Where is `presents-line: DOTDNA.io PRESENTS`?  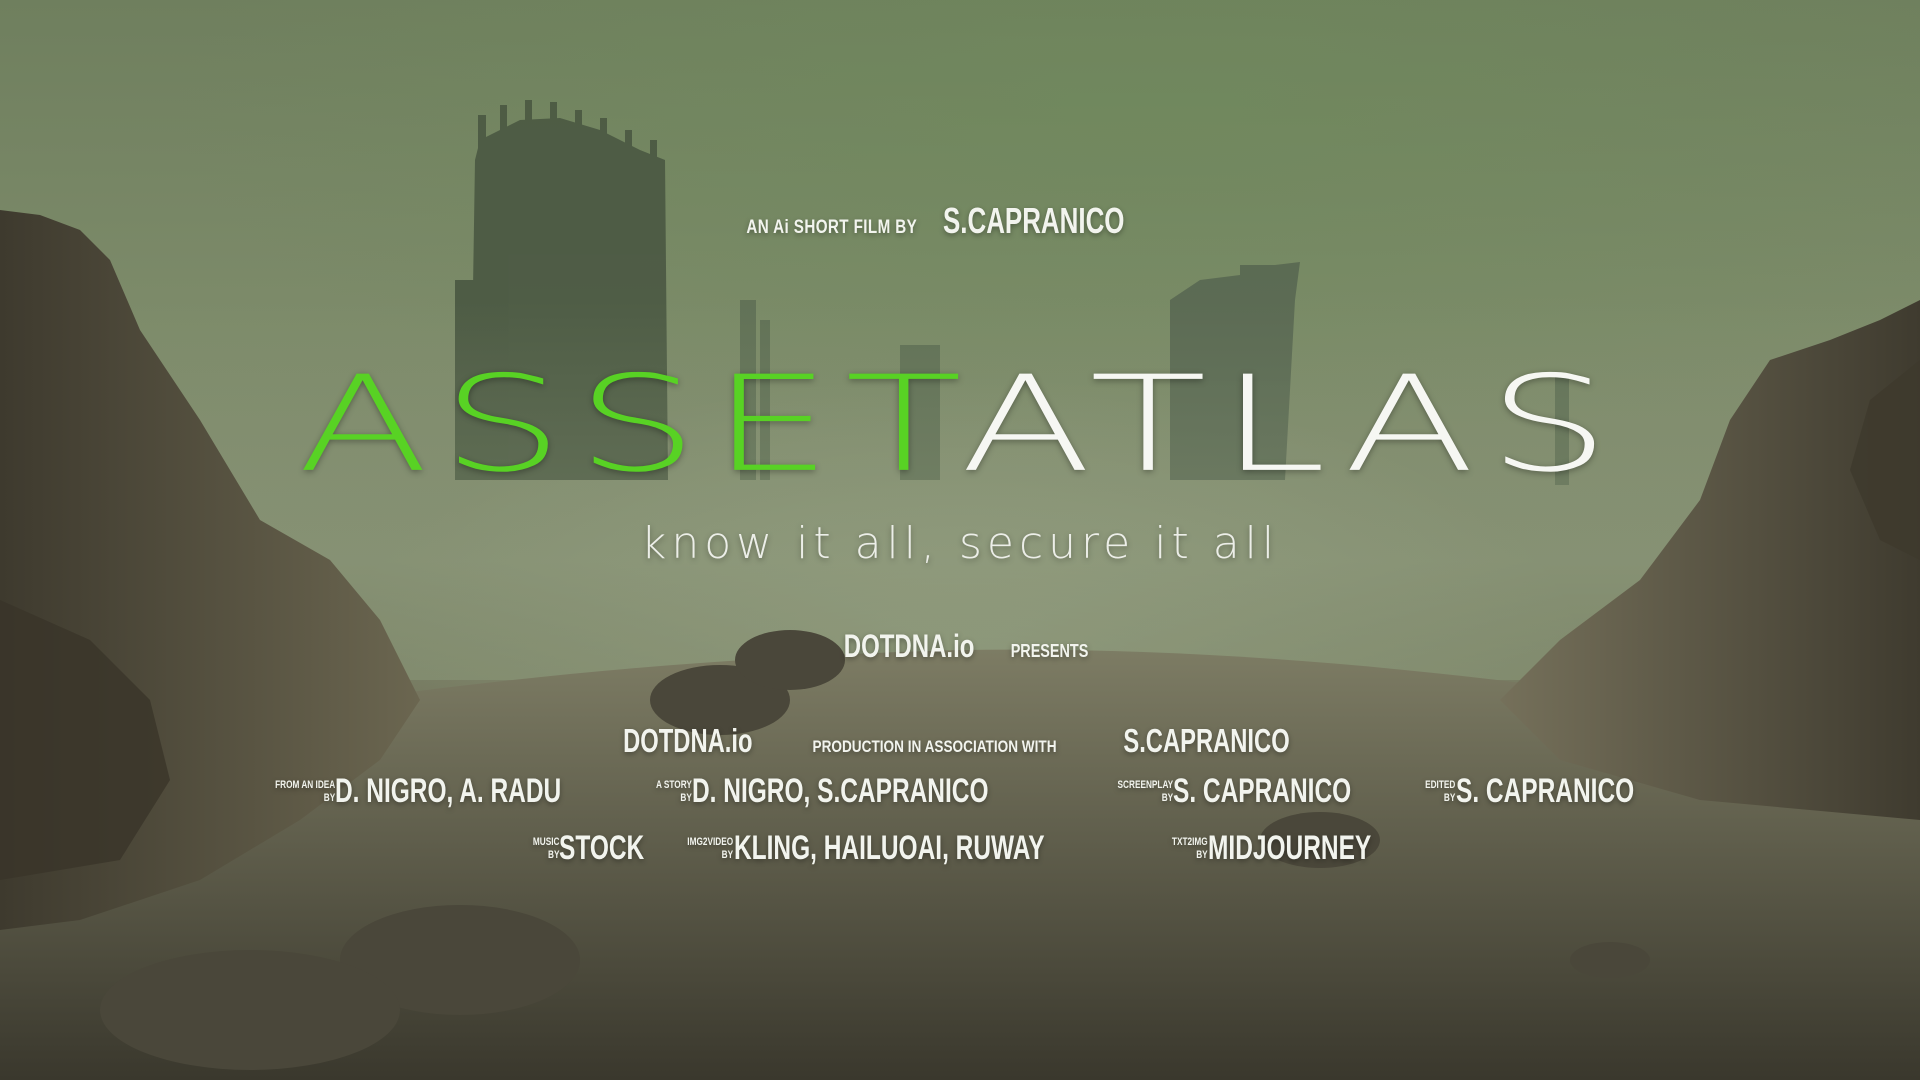
presents-line: DOTDNA.io PRESENTS is located at coordinates (960, 646).